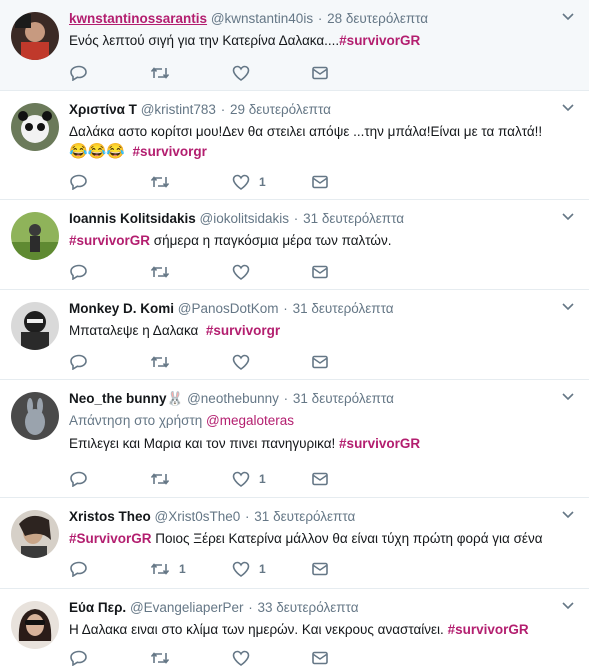 This screenshot has width=589, height=669. What do you see at coordinates (178, 109) in the screenshot?
I see `user-handle: @kristint783` at bounding box center [178, 109].